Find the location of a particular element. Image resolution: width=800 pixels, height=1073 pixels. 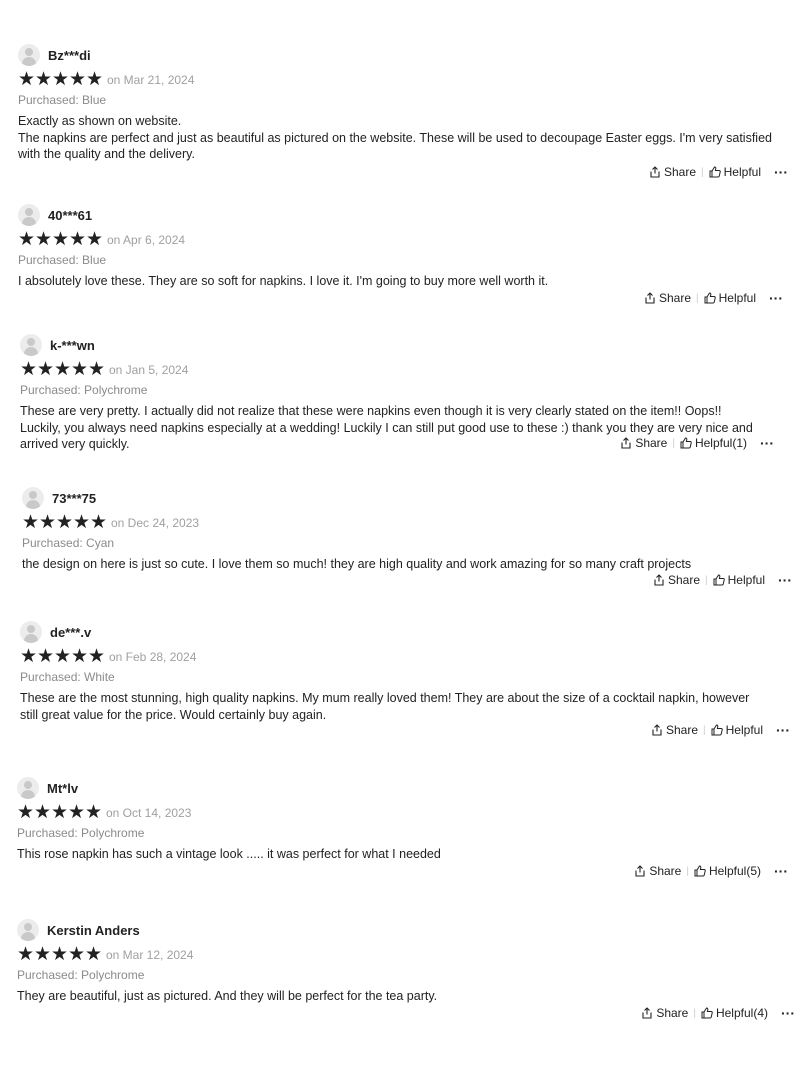

helpful-label: Helpful(5) is located at coordinates (734, 871).